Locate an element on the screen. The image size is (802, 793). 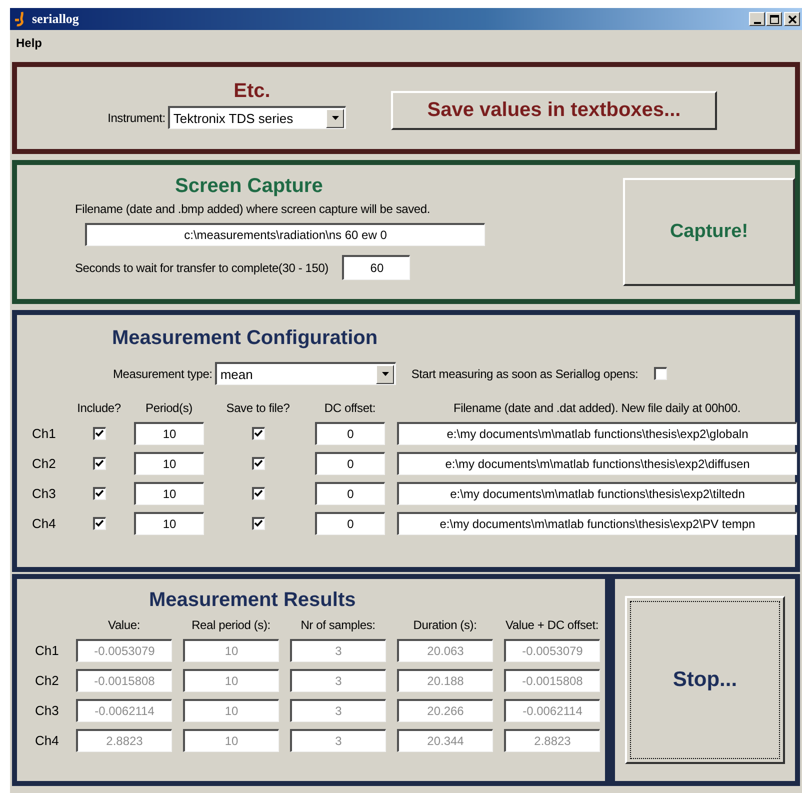
section-heading: Measurement Results is located at coordinates (253, 600).